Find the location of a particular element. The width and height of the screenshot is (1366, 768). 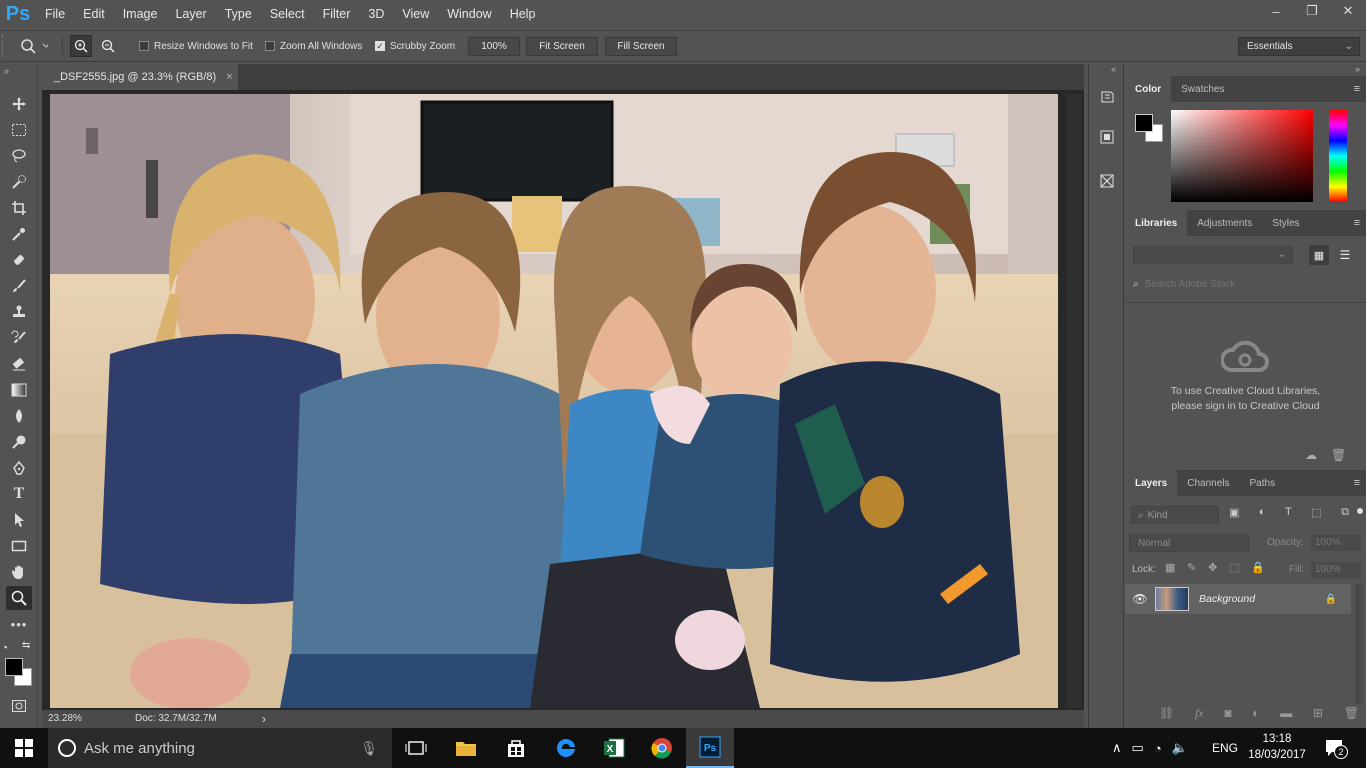

fit-screen-button: Fit Screen is located at coordinates (562, 46).